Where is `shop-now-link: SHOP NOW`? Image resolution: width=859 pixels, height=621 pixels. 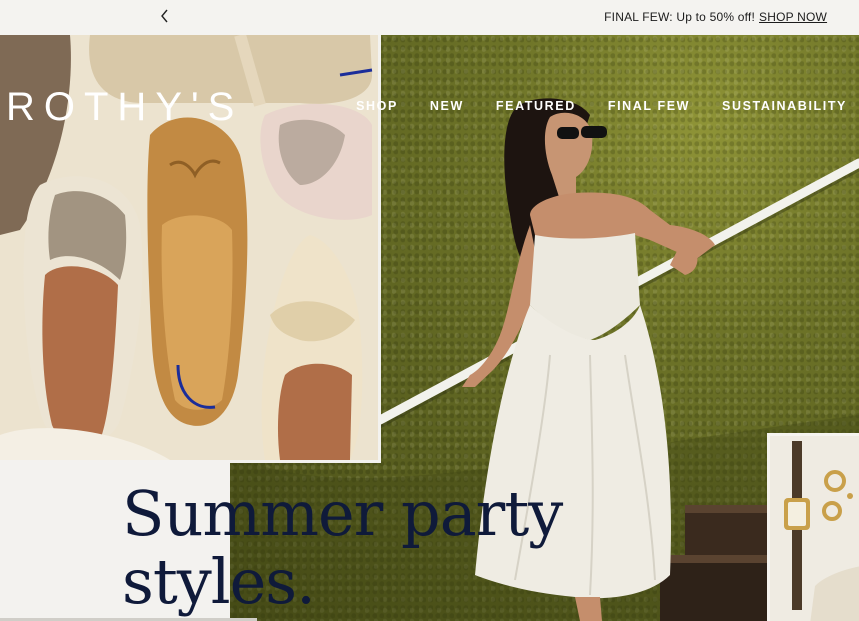
shop-now-link: SHOP NOW is located at coordinates (793, 17).